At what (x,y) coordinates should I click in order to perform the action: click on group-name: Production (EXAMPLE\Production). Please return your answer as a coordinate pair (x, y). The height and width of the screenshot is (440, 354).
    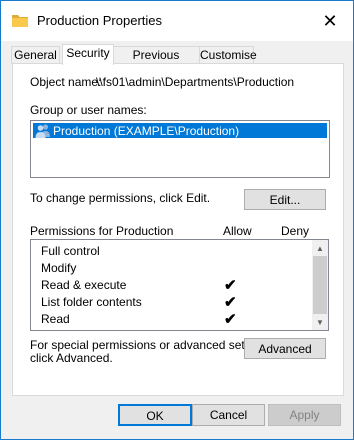
    Looking at the image, I should click on (146, 131).